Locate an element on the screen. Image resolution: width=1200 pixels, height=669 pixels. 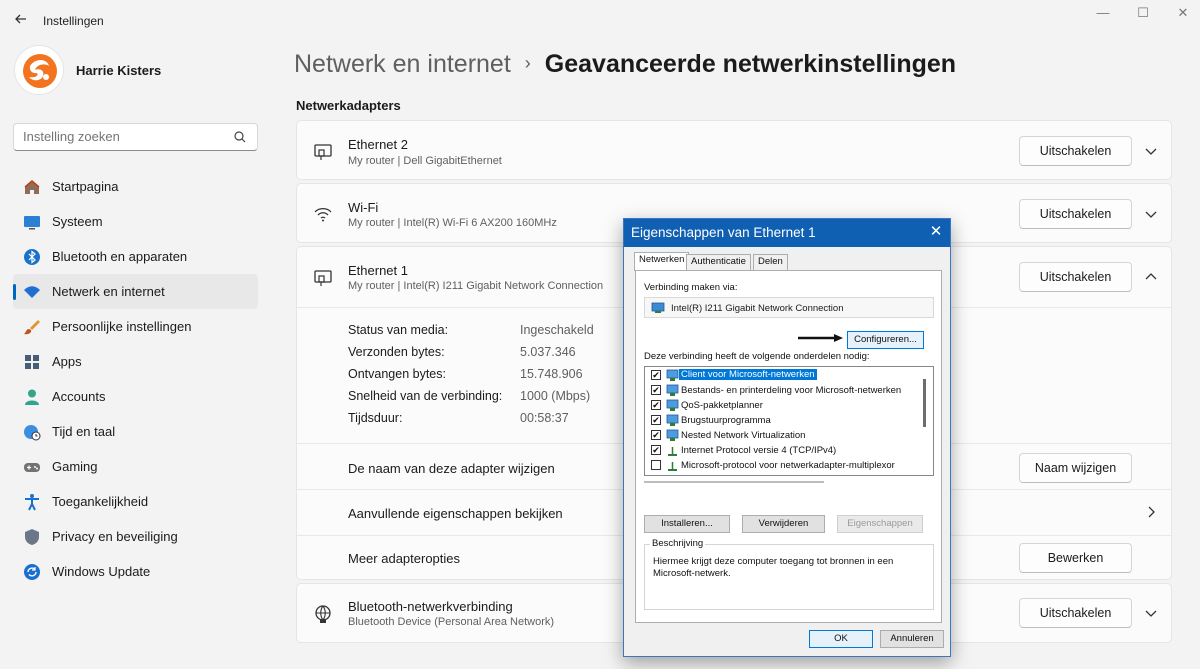
tab-delen: Delen is located at coordinates (770, 262).